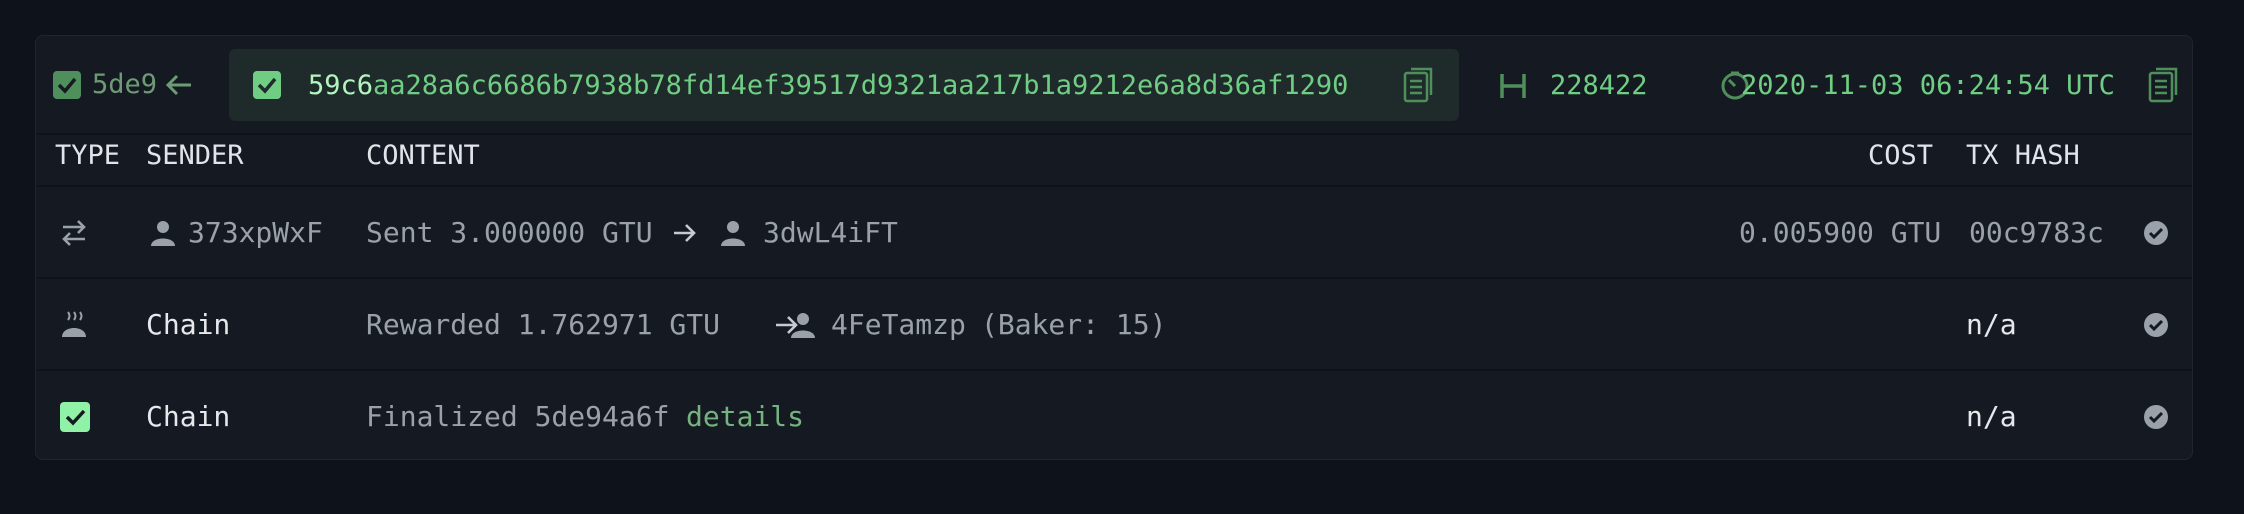  What do you see at coordinates (509, 232) in the screenshot?
I see `content-action: Sent 3.000000 GTU` at bounding box center [509, 232].